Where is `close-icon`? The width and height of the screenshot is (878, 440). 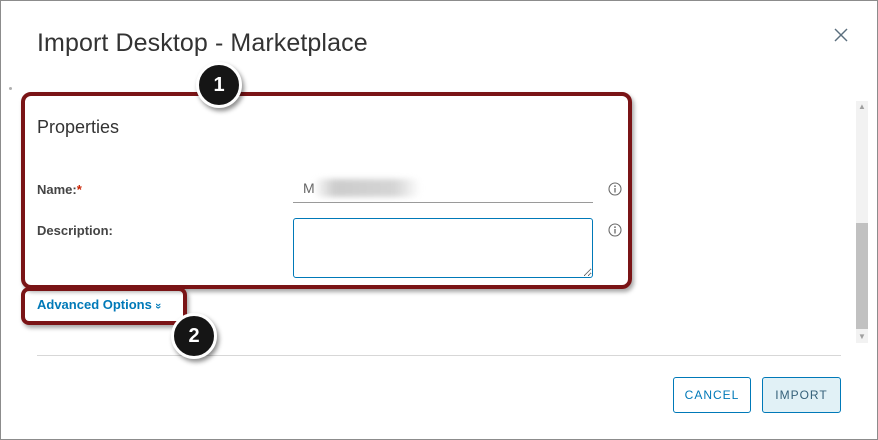 close-icon is located at coordinates (841, 35).